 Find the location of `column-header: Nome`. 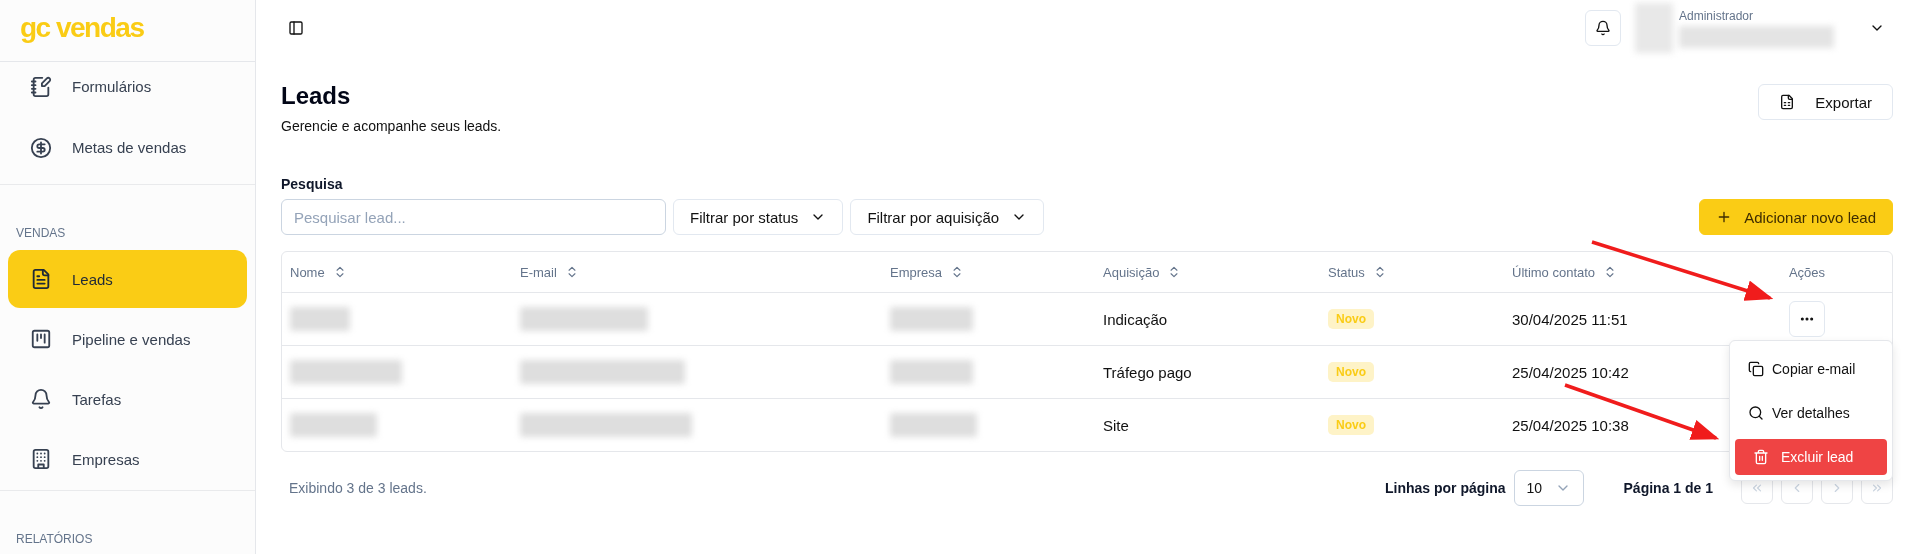

column-header: Nome is located at coordinates (397, 272).